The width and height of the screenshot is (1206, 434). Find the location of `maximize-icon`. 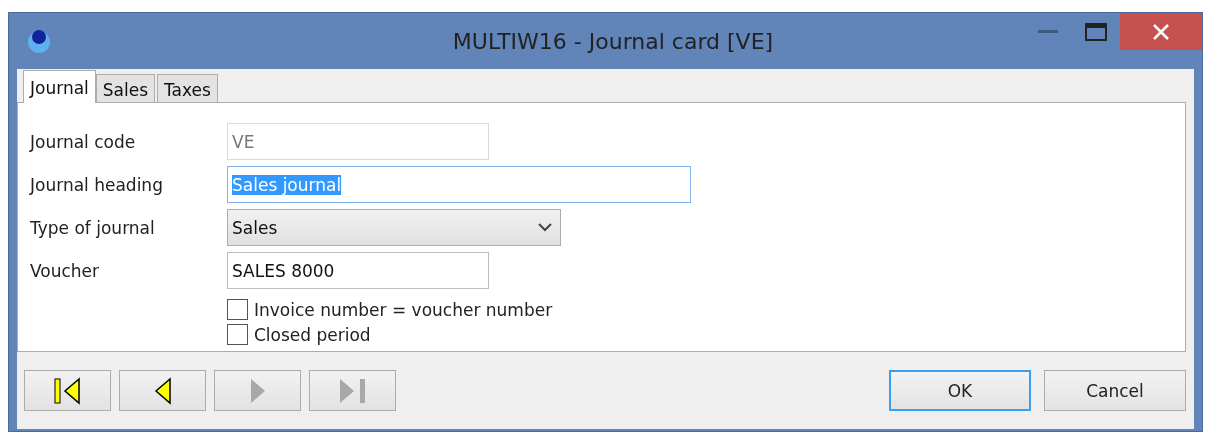

maximize-icon is located at coordinates (1096, 31).